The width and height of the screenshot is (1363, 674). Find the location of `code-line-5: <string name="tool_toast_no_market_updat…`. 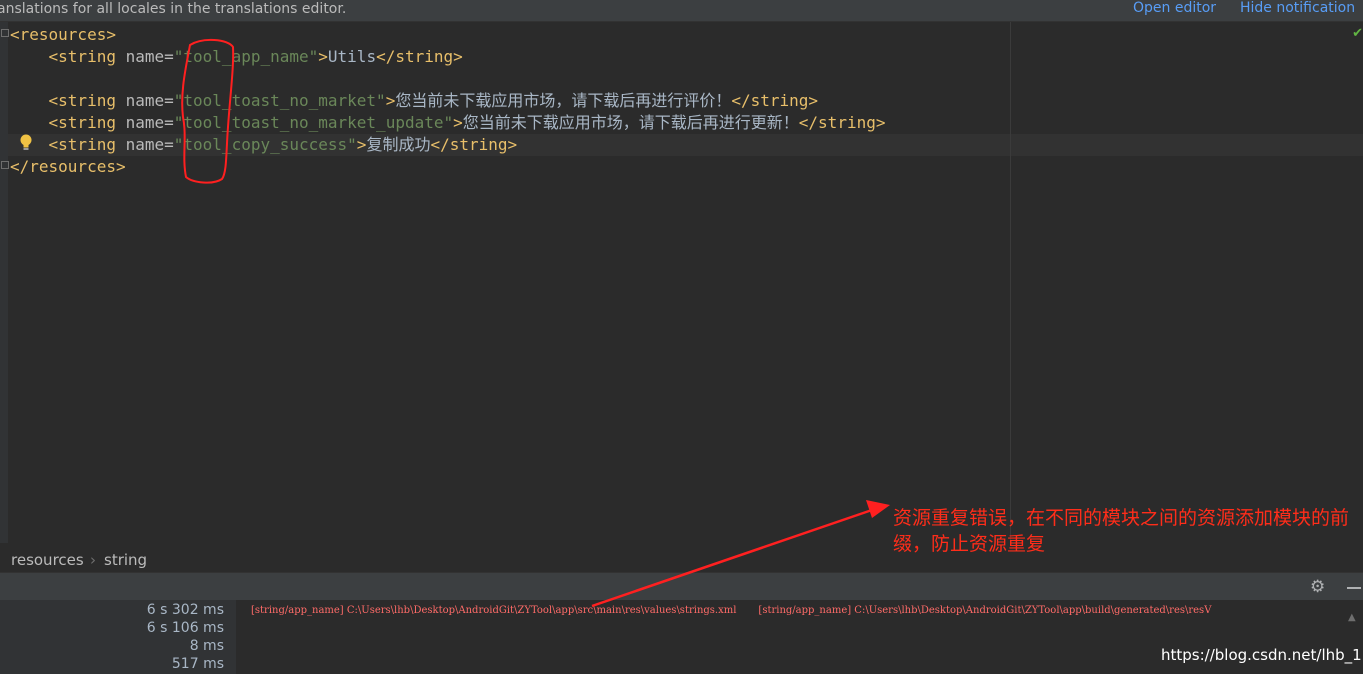

code-line-5: <string name="tool_toast_no_market_updat… is located at coordinates (448, 123).